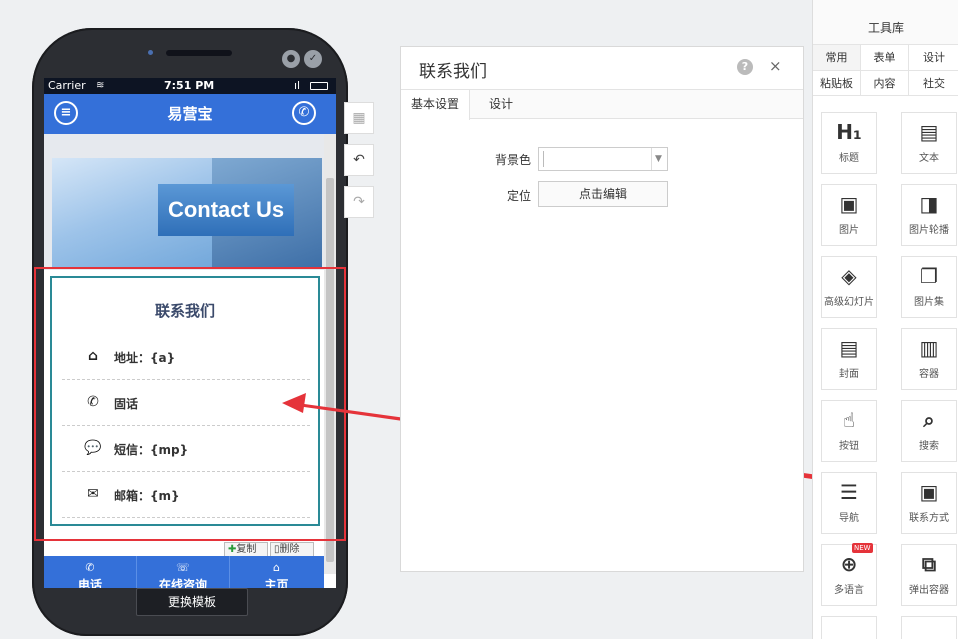 This screenshot has height=639, width=958. I want to click on tool-slideshow: ◈ 高级幻灯片, so click(849, 287).